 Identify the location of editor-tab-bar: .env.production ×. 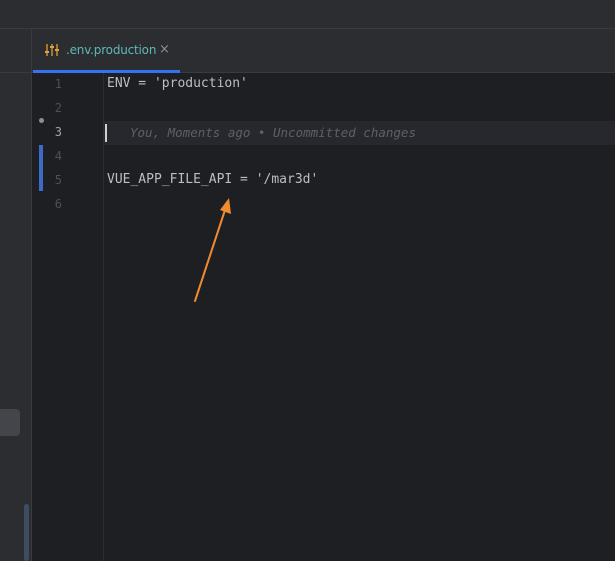
(323, 51).